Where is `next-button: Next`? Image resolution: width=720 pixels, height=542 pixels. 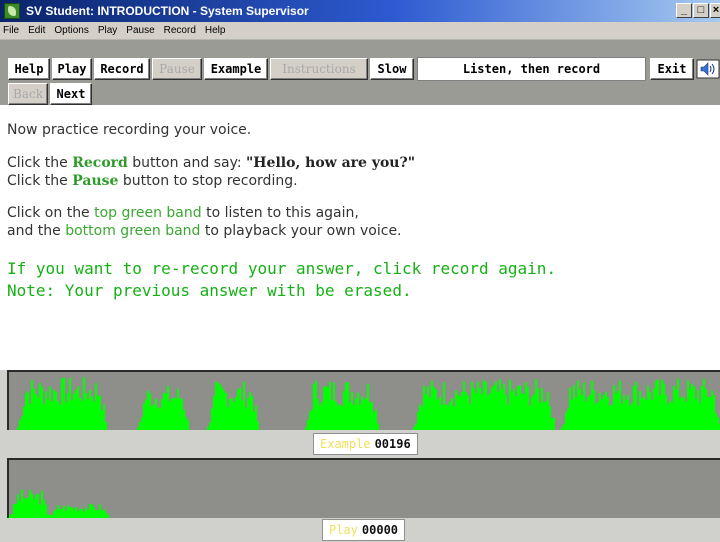 next-button: Next is located at coordinates (71, 94).